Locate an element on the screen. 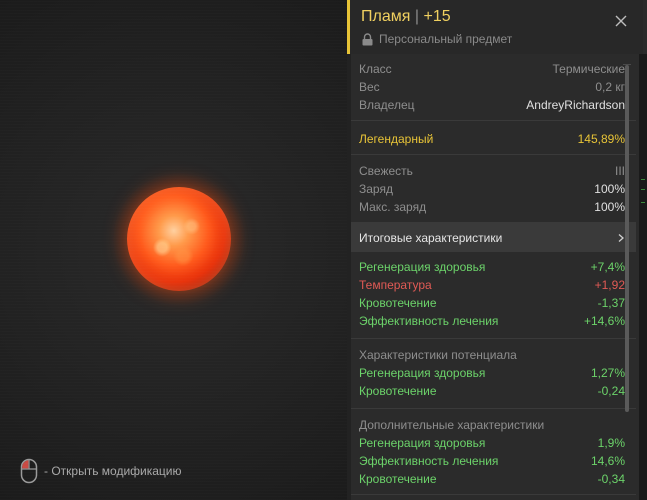 The height and width of the screenshot is (500, 647). extra-stat-row: Эффективность лечения 14,6% is located at coordinates (492, 461).